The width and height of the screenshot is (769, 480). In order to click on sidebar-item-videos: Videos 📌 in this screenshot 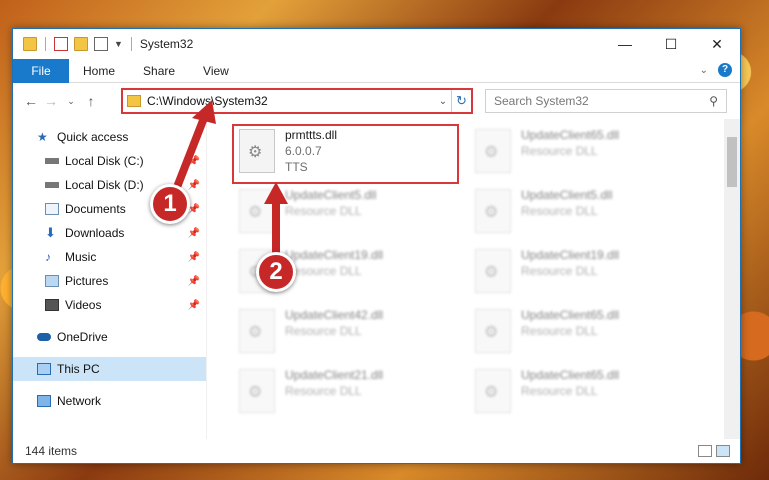, I will do `click(109, 305)`.